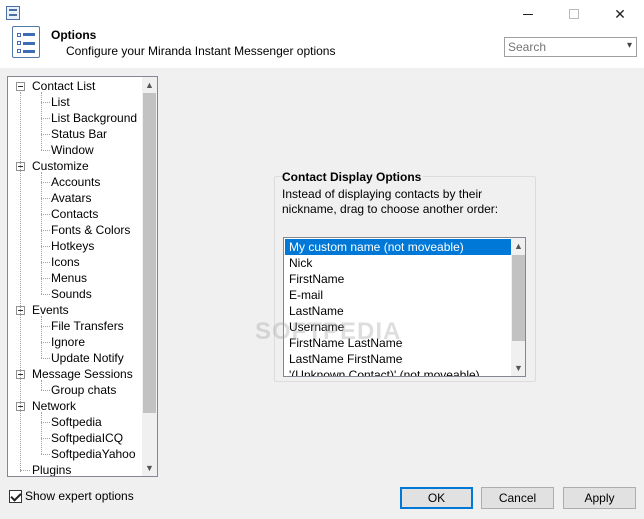 This screenshot has height=519, width=644. Describe the element at coordinates (93, 454) in the screenshot. I see `tree-item: SoftpediaYahoo` at that location.